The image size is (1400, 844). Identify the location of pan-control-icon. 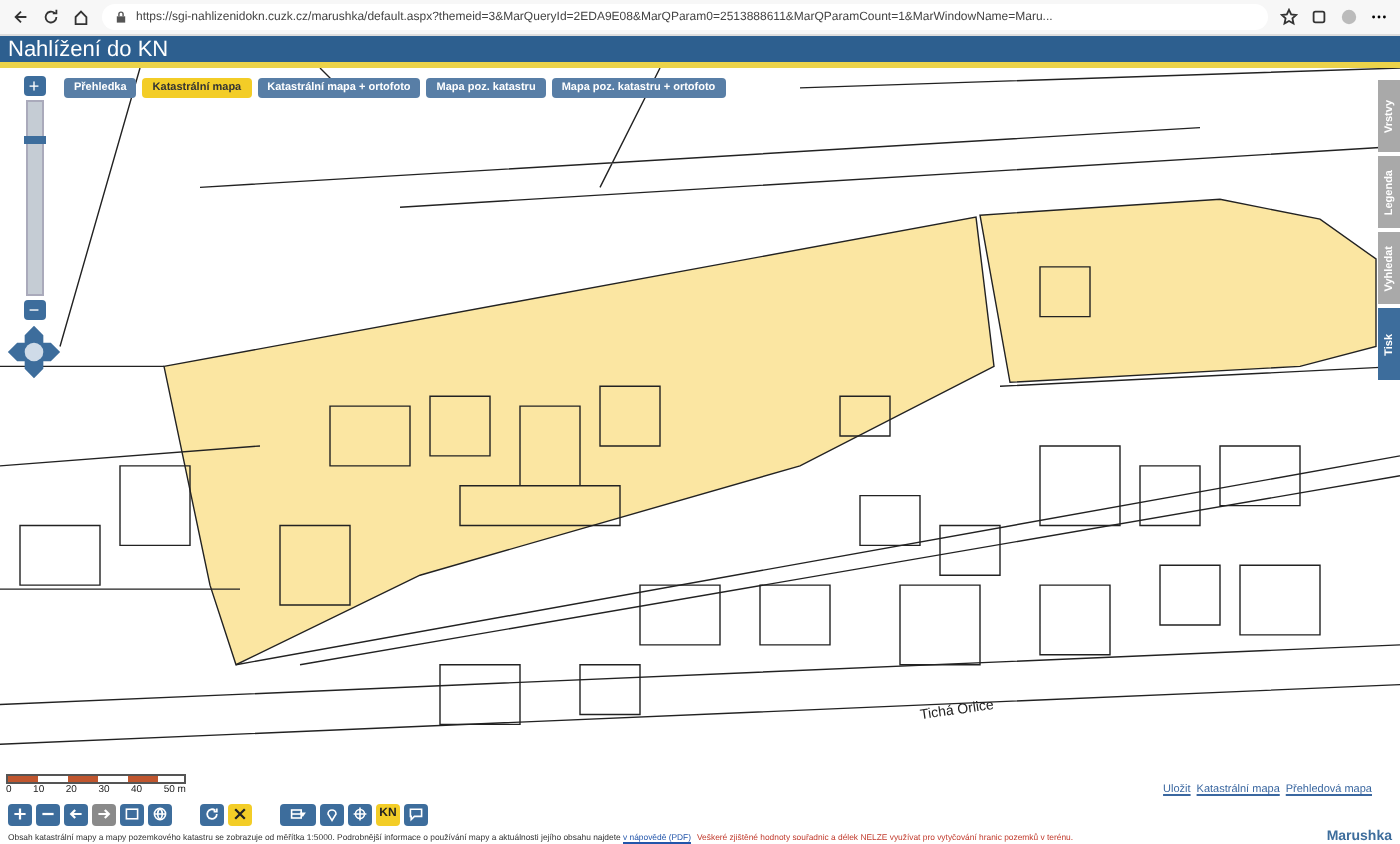
(34, 352).